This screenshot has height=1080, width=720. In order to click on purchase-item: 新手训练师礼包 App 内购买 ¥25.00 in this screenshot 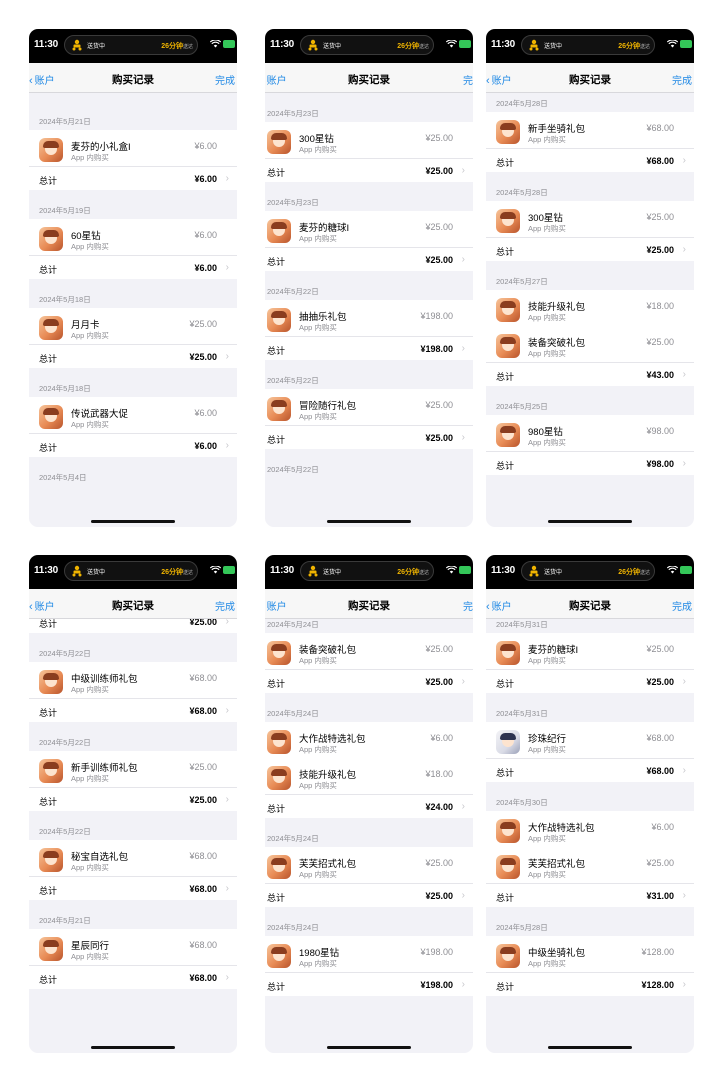, I will do `click(133, 769)`.